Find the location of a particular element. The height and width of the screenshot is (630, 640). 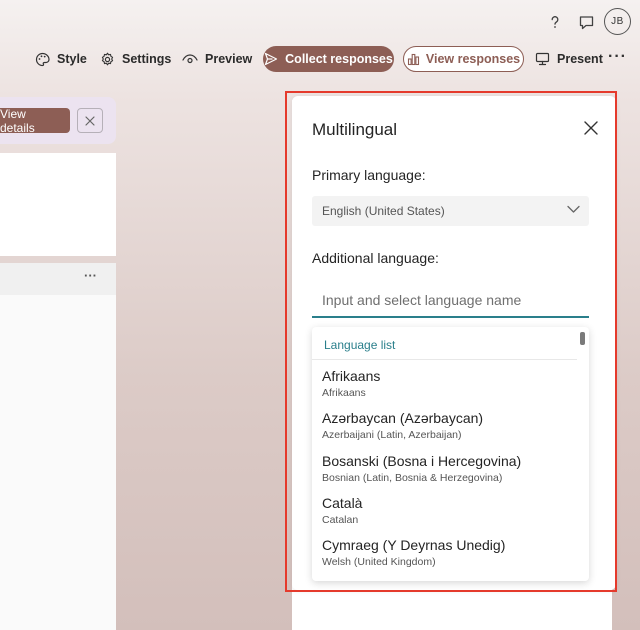

language-item-catalan: Català Catalan is located at coordinates (447, 510).